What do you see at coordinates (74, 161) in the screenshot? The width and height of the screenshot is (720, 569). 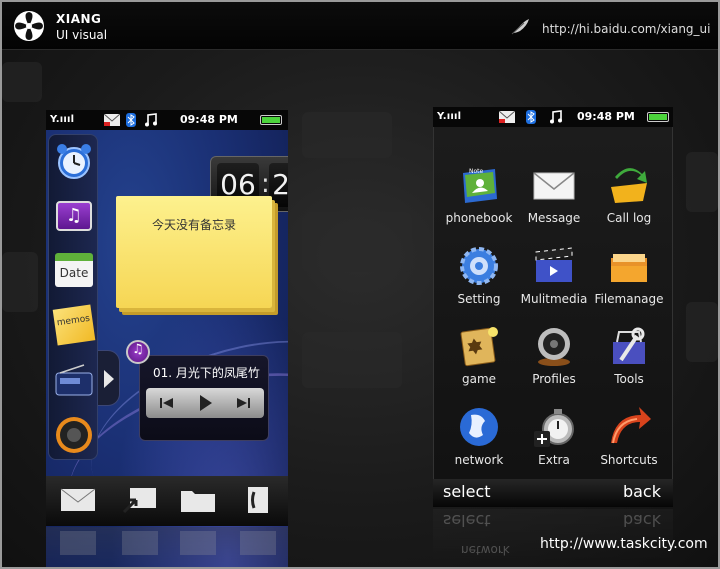 I see `alarm-clock-icon` at bounding box center [74, 161].